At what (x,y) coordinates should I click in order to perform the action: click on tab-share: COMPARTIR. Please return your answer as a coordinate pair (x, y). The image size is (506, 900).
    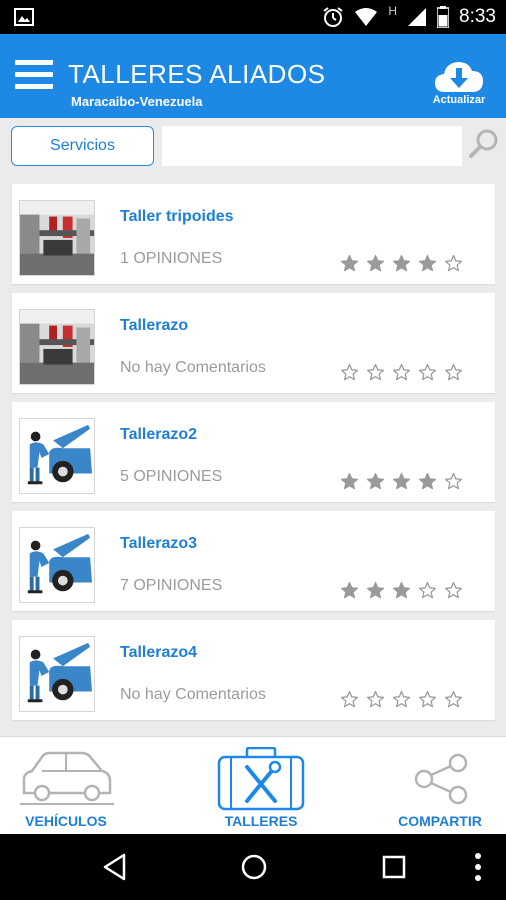
    Looking at the image, I should click on (440, 786).